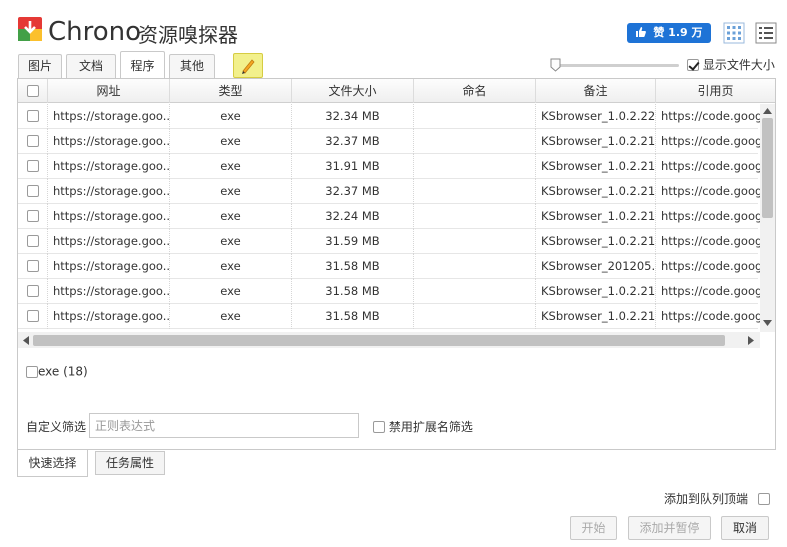 The image size is (787, 547). What do you see at coordinates (430, 427) in the screenshot?
I see `disable-extension-filter-label: 禁用扩展名筛选` at bounding box center [430, 427].